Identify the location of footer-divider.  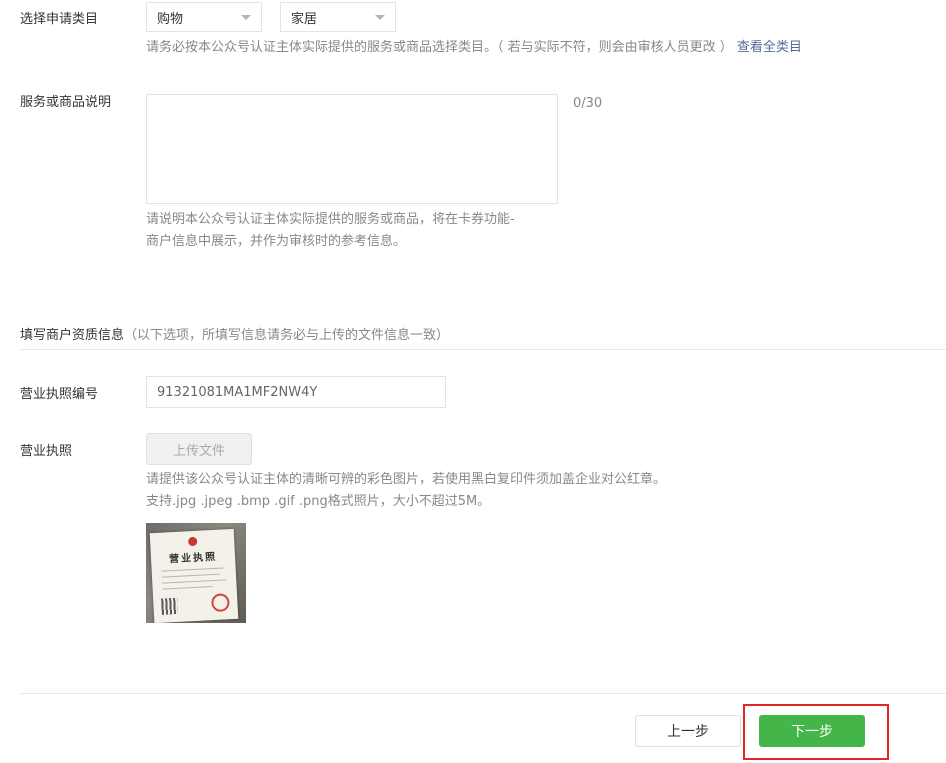
(483, 693).